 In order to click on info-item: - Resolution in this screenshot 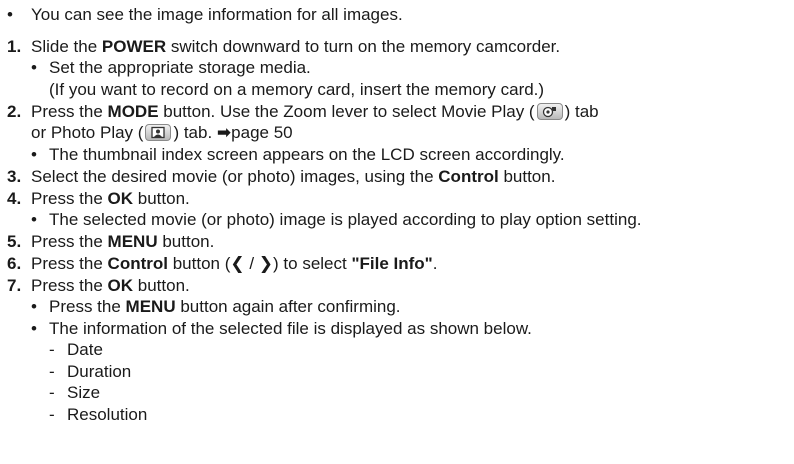, I will do `click(98, 415)`.